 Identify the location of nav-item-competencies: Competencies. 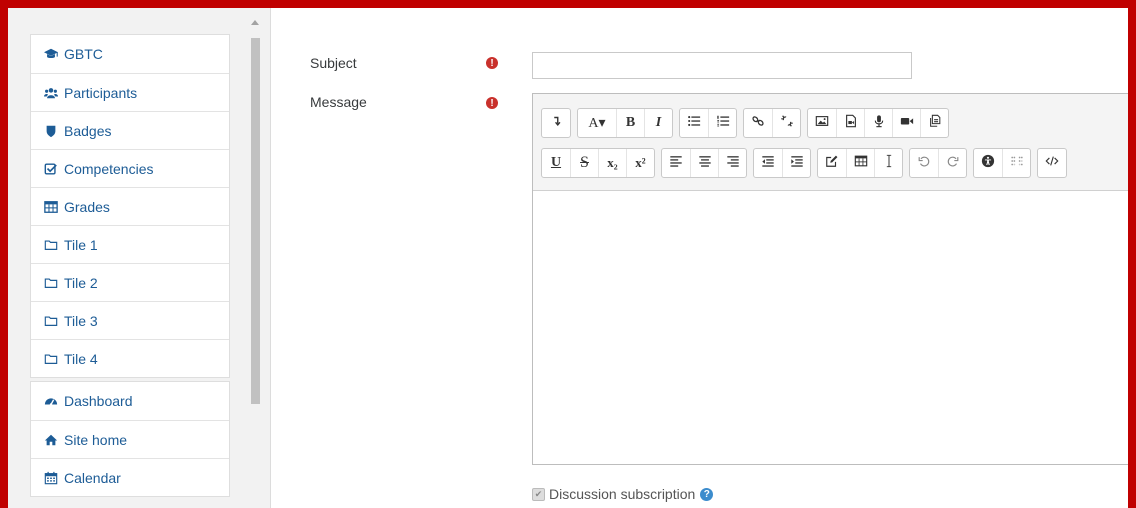
(130, 168).